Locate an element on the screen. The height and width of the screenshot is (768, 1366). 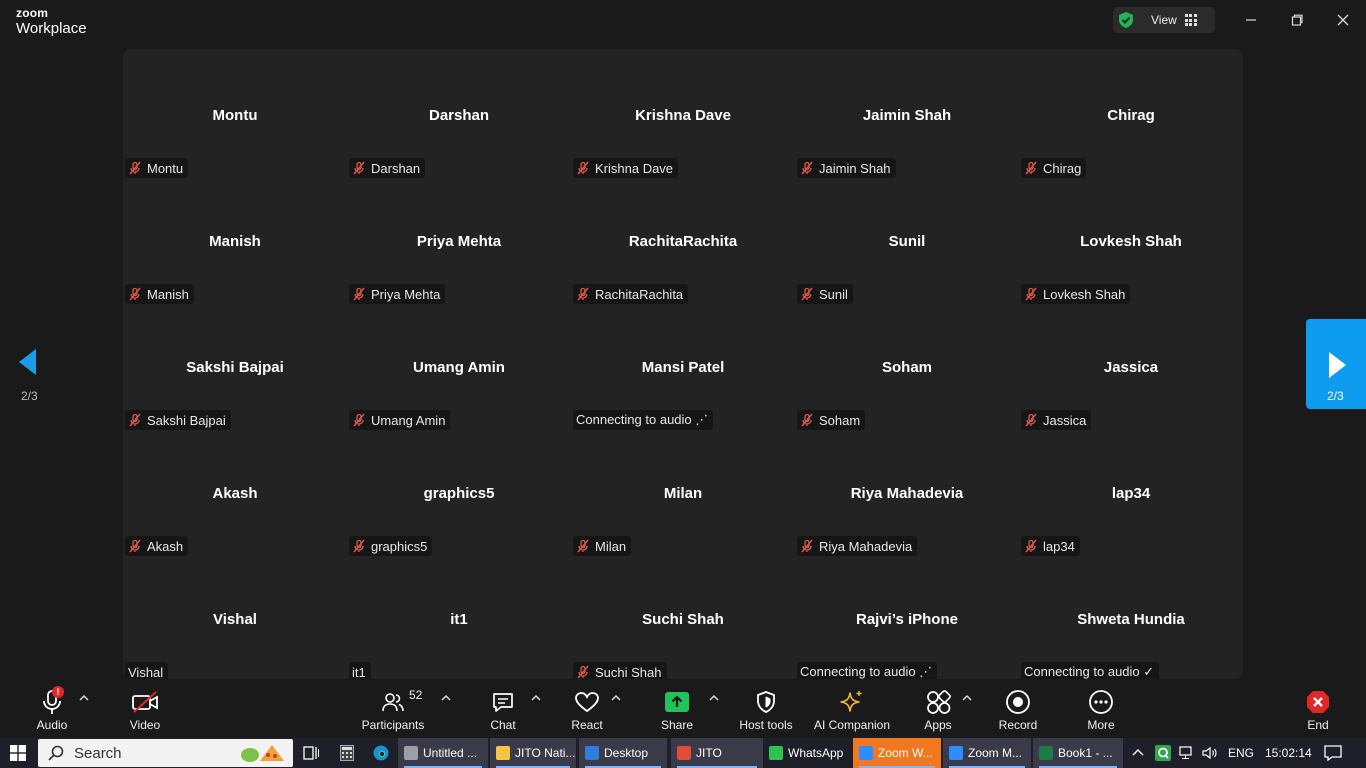
shield-check-icon is located at coordinates (1126, 20).